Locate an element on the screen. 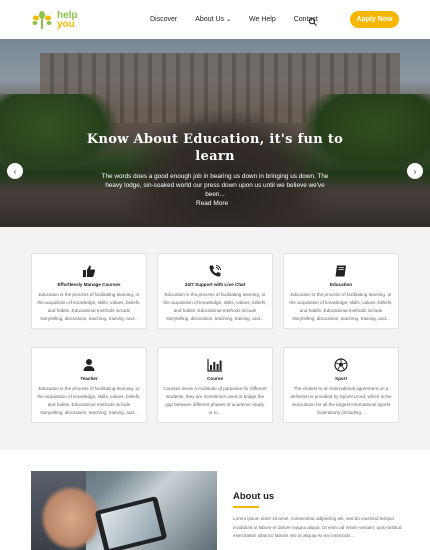  nav-item-label: We Help is located at coordinates (262, 19).